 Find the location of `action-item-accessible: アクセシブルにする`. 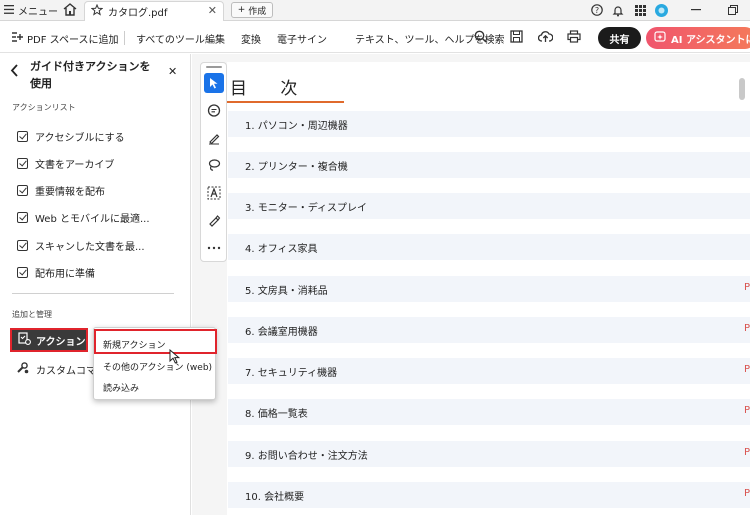

action-item-accessible: アクセシブルにする is located at coordinates (71, 136).